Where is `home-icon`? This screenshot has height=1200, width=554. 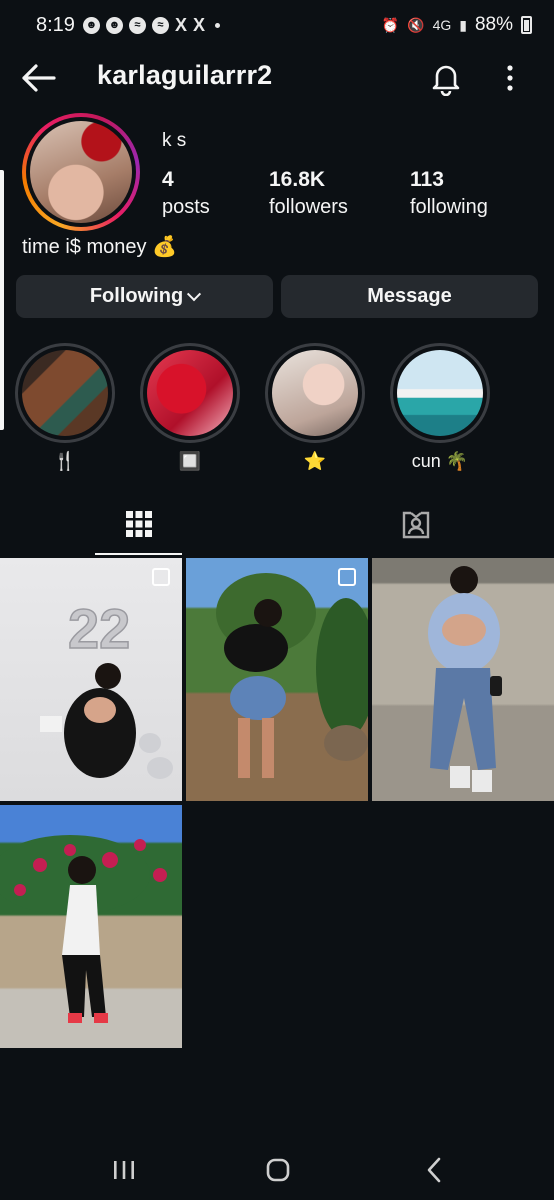 home-icon is located at coordinates (278, 1170).